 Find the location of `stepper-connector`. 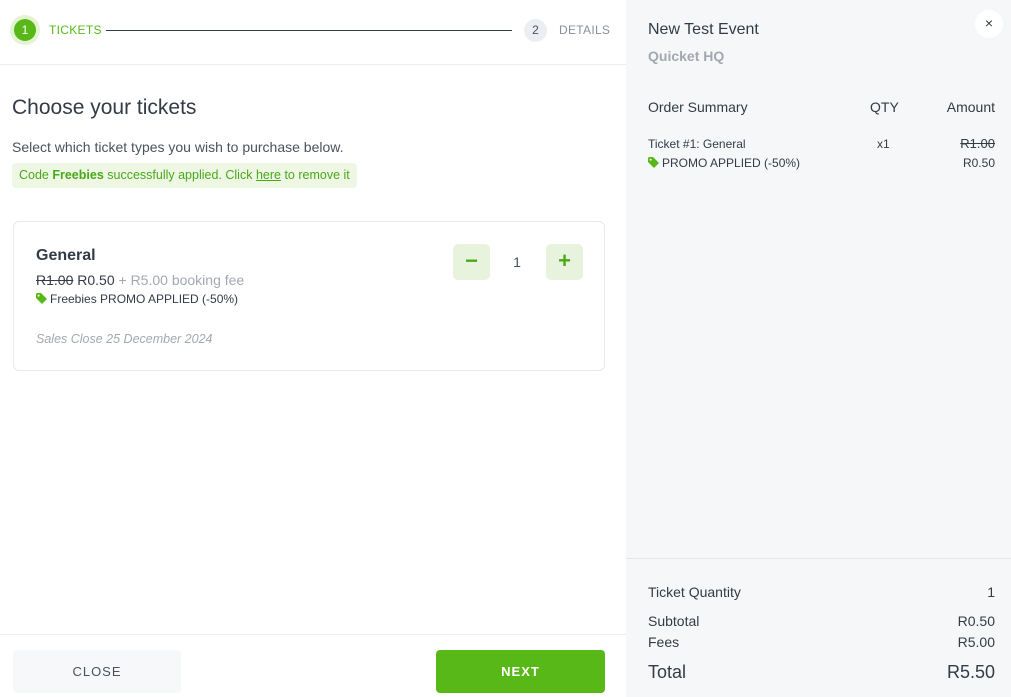

stepper-connector is located at coordinates (309, 30).